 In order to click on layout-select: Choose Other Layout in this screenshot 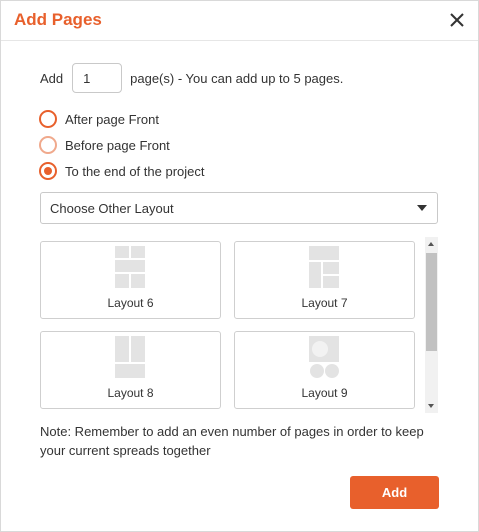, I will do `click(239, 208)`.